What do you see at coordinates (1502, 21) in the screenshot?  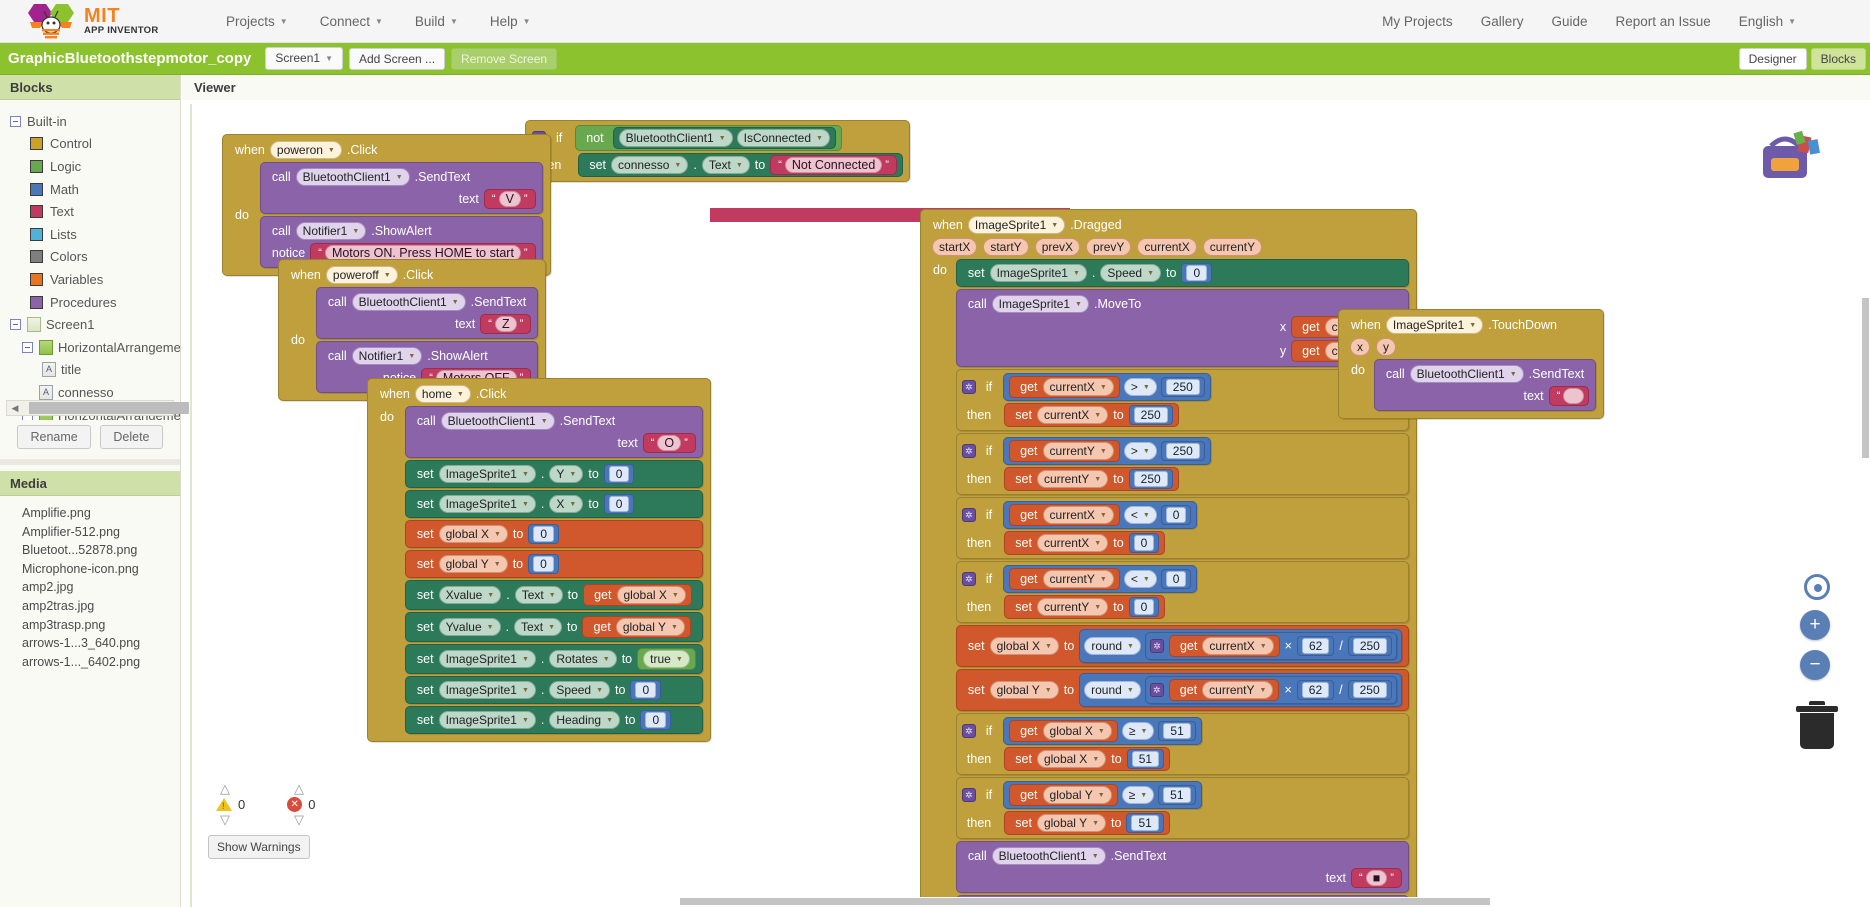 I see `nav-gallery: Gallery` at bounding box center [1502, 21].